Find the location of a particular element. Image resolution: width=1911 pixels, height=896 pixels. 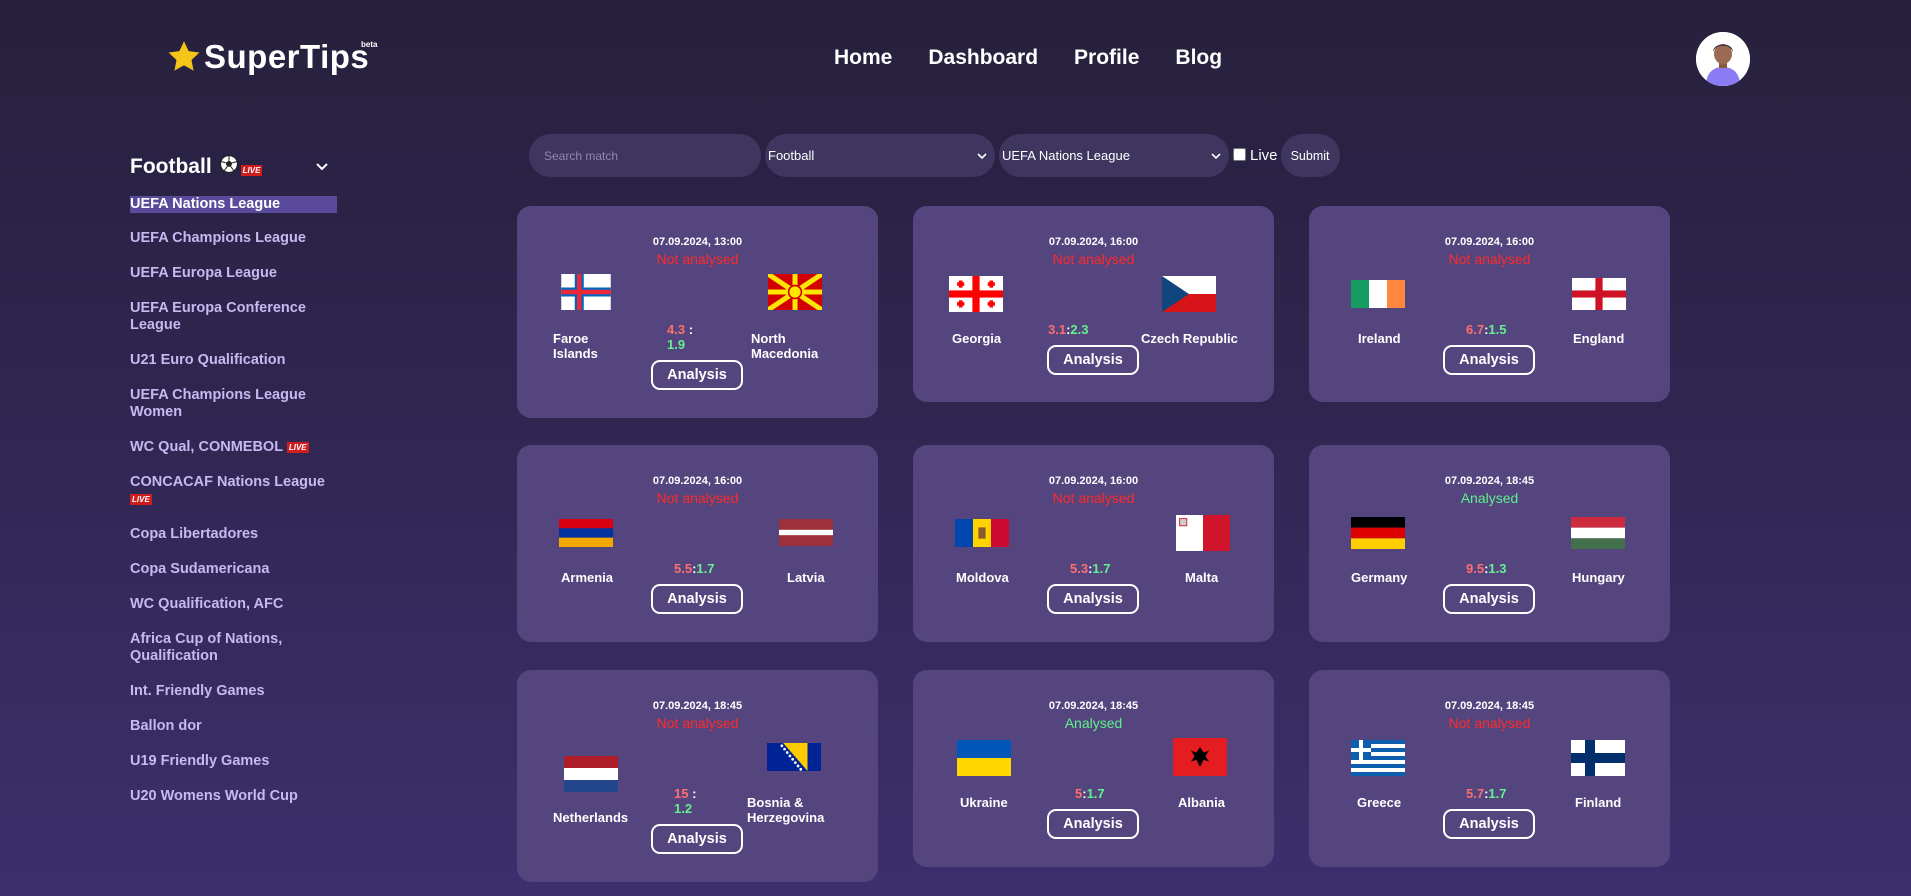

league-label: UEFA Champions League is located at coordinates (218, 238).